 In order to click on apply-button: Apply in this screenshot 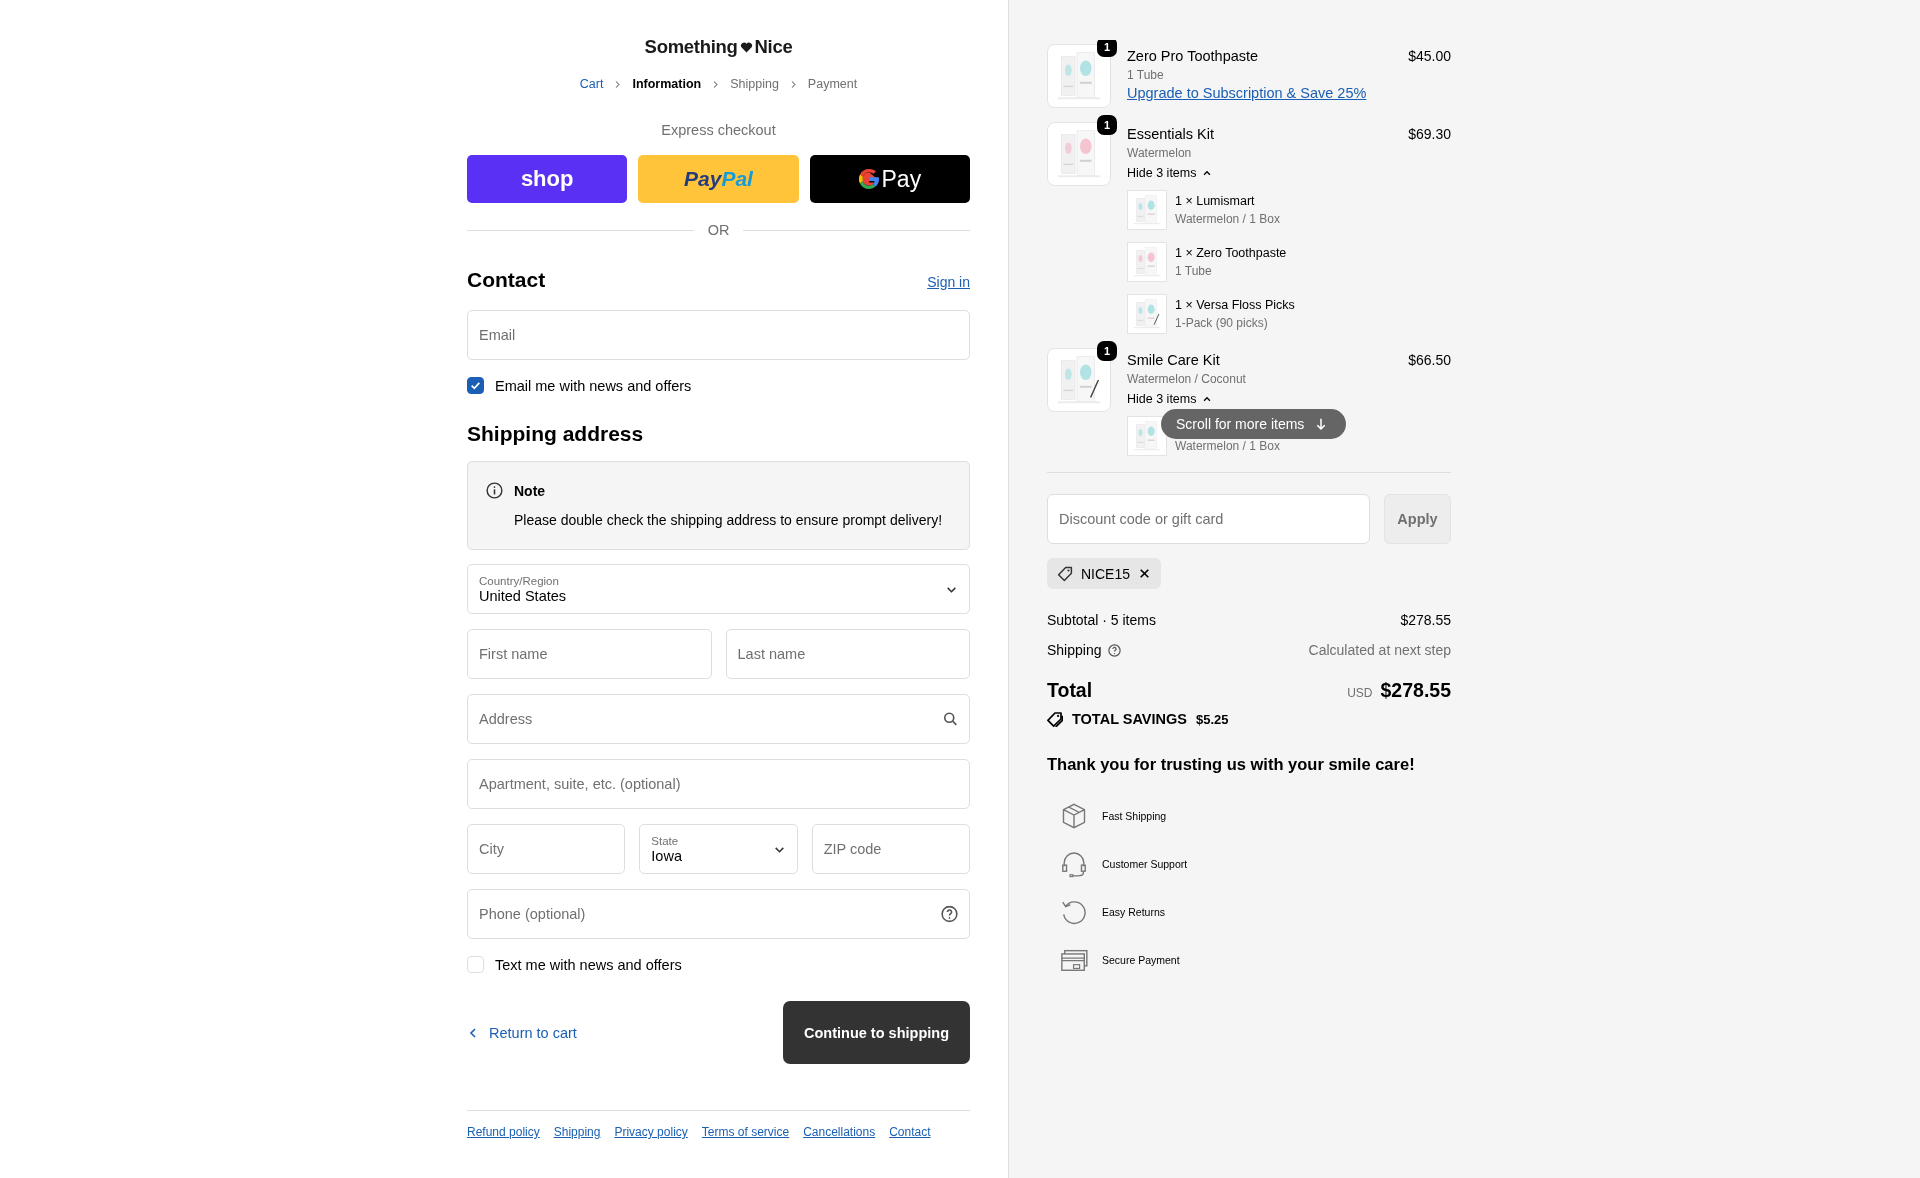, I will do `click(1417, 519)`.